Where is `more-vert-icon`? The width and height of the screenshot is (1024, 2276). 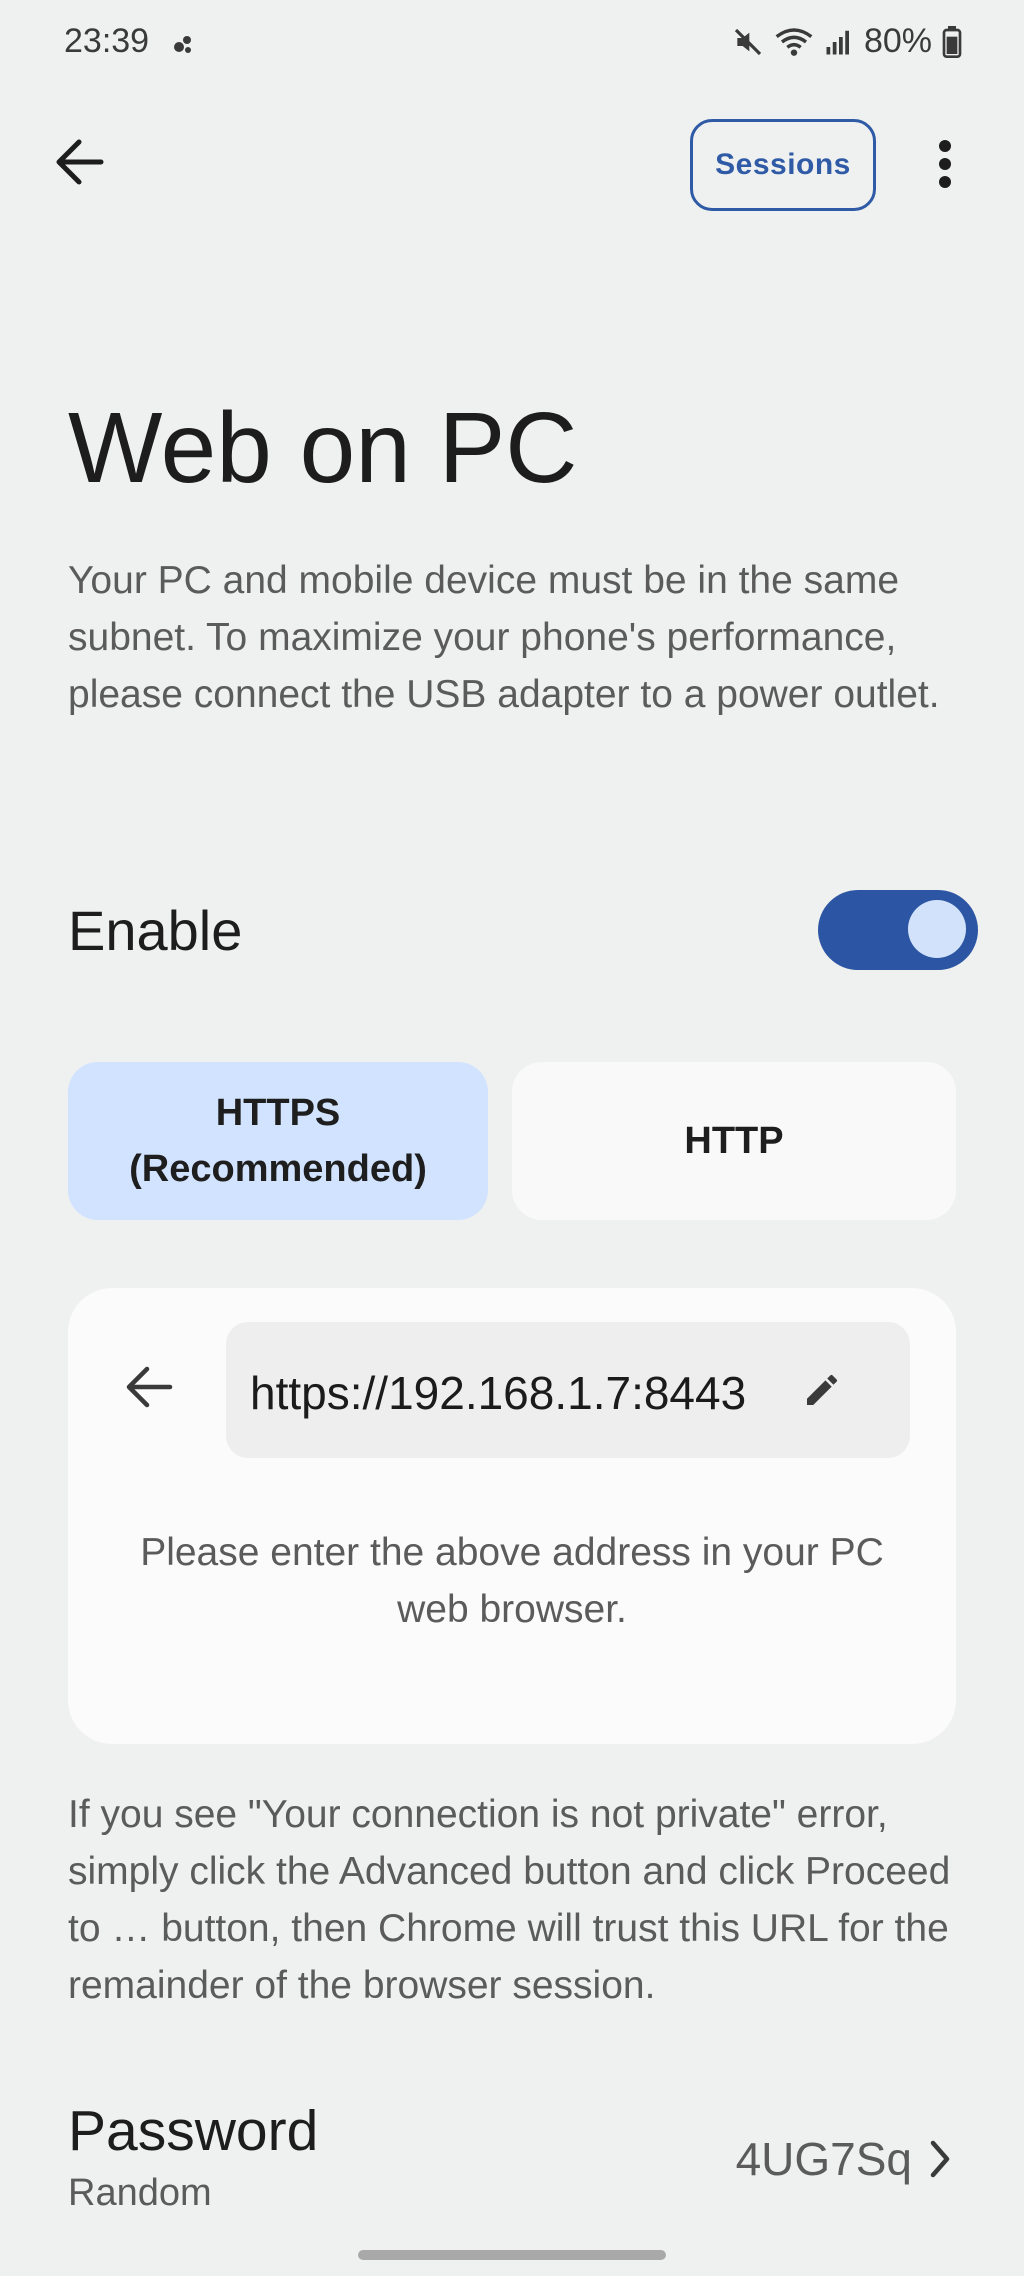
more-vert-icon is located at coordinates (945, 164).